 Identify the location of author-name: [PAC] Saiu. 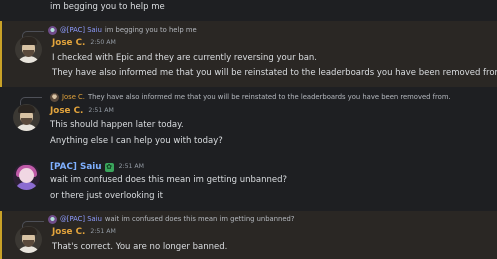
(76, 167).